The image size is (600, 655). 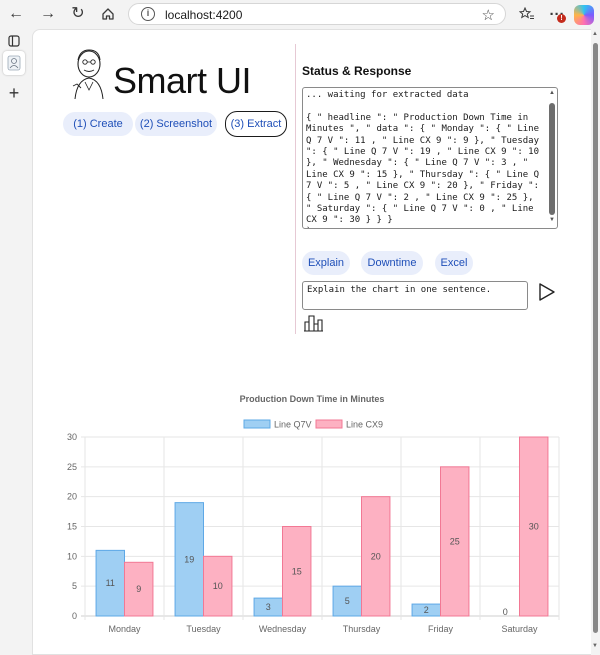 I want to click on page-scroll-up-icon: ▲, so click(x=595, y=34).